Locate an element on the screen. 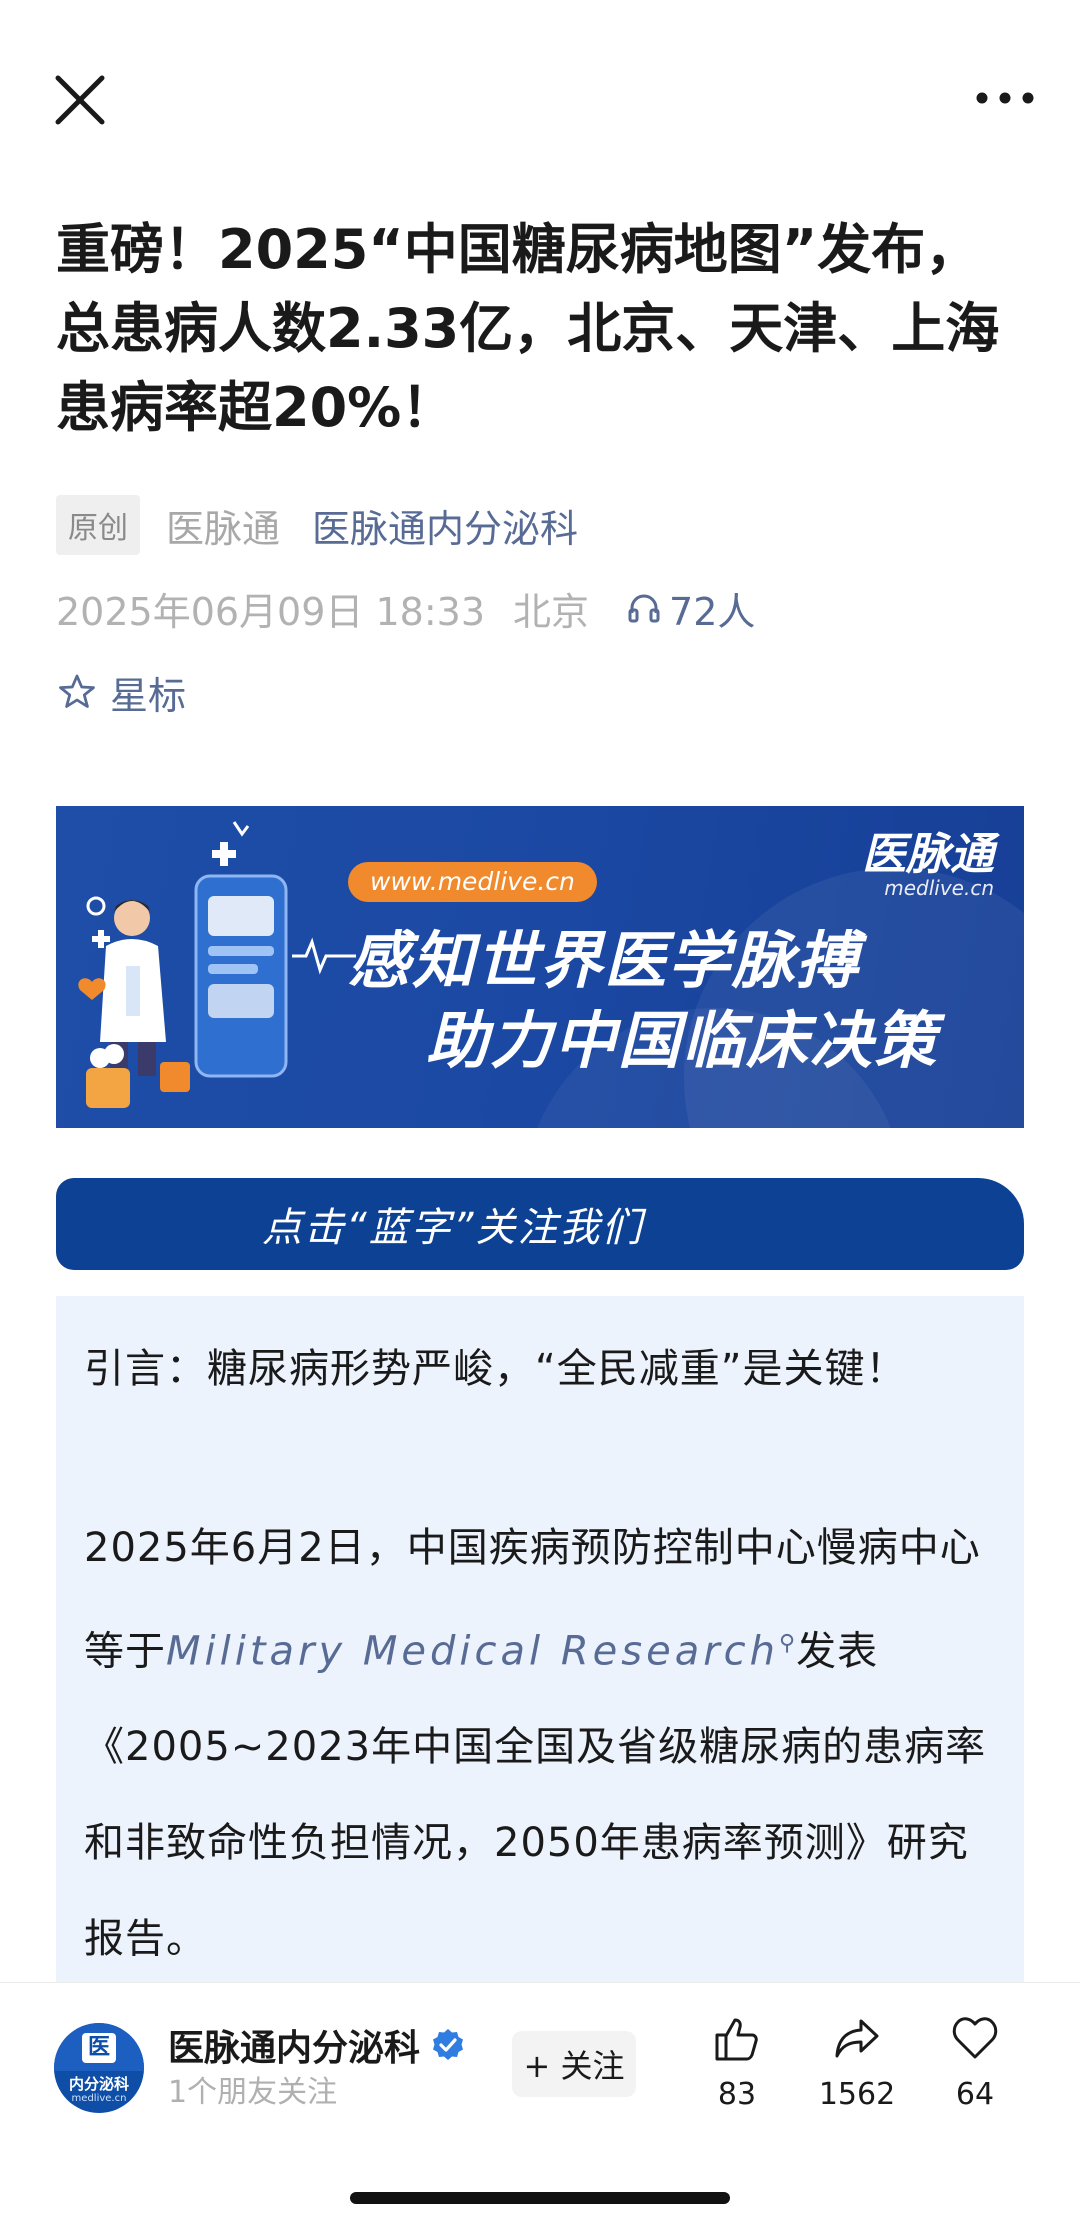  journal-link: Military Medical Research is located at coordinates (472, 1651).